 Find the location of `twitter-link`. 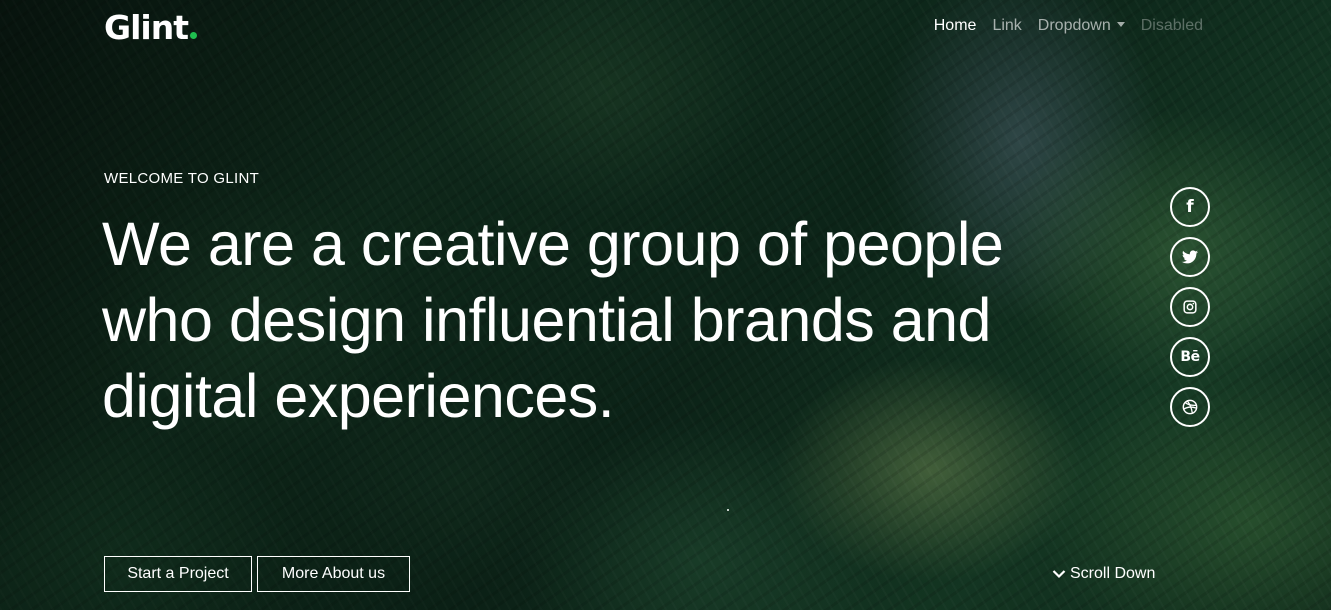

twitter-link is located at coordinates (1190, 257).